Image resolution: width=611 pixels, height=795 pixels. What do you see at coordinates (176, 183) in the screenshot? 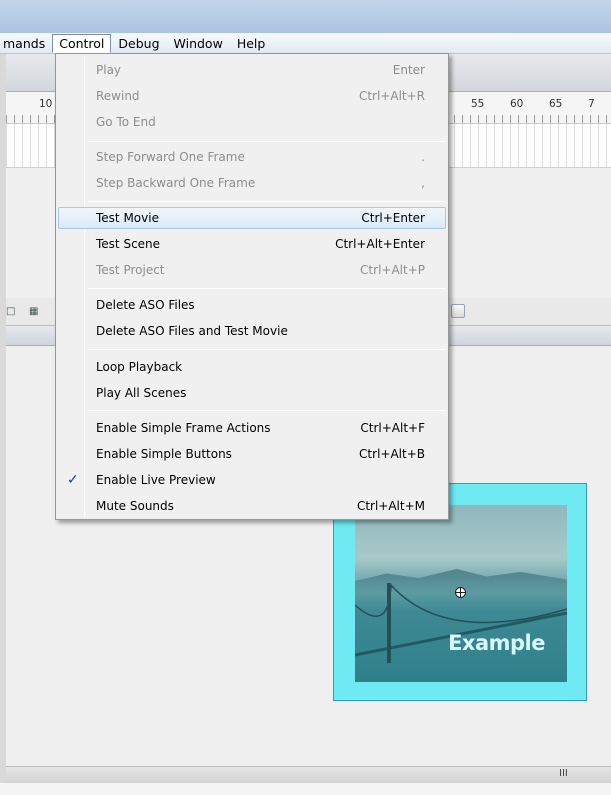
I see `menu-item-label: Step Backward One Frame` at bounding box center [176, 183].